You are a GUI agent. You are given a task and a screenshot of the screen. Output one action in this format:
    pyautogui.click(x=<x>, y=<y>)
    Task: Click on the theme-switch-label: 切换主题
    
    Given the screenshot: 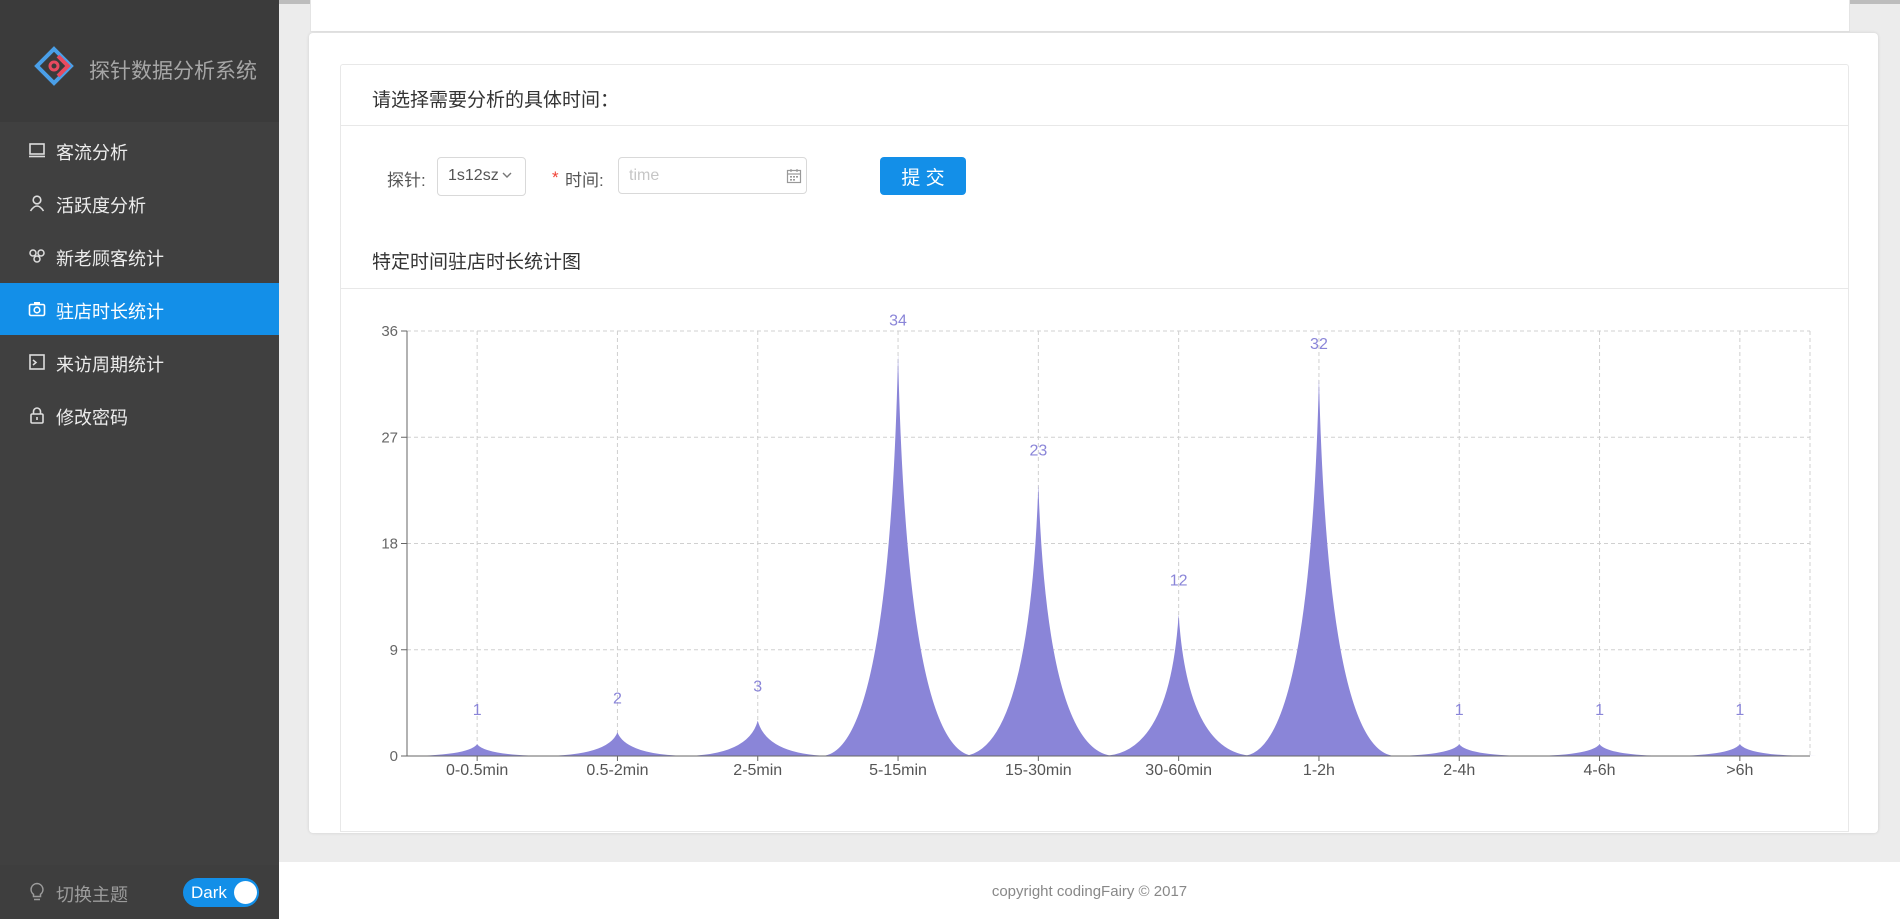 What is the action you would take?
    pyautogui.click(x=92, y=895)
    